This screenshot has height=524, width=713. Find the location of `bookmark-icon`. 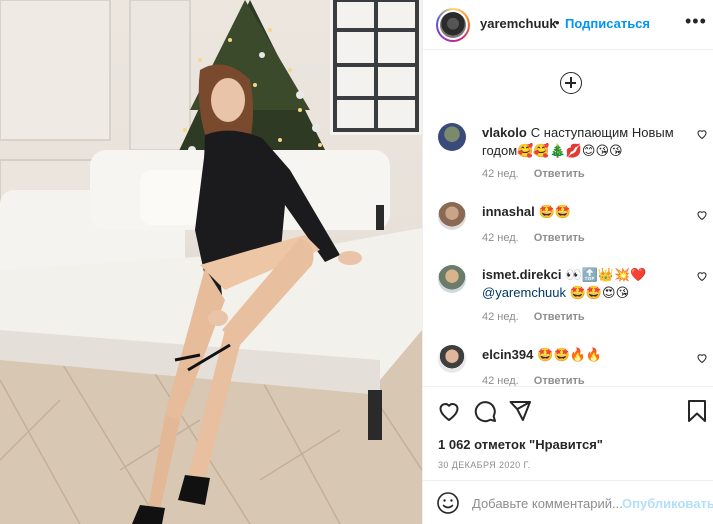

bookmark-icon is located at coordinates (697, 411).